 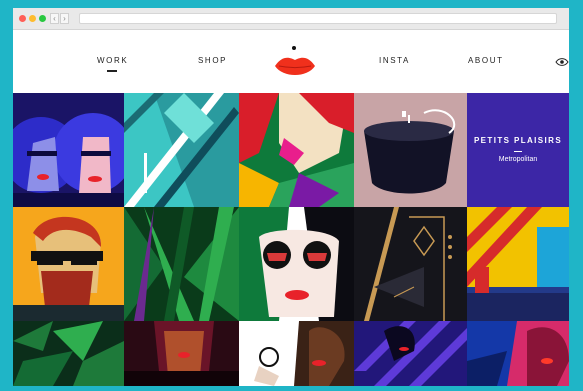 What do you see at coordinates (112, 60) in the screenshot?
I see `nav-work: WORK` at bounding box center [112, 60].